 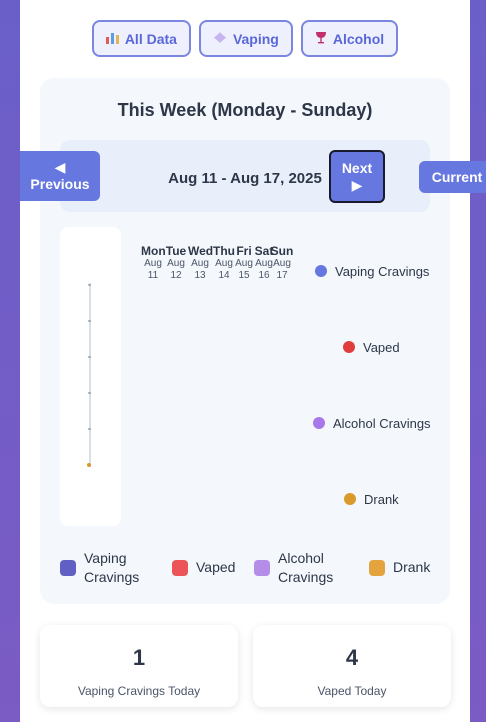 What do you see at coordinates (381, 499) in the screenshot?
I see `side-legend-label: Drank` at bounding box center [381, 499].